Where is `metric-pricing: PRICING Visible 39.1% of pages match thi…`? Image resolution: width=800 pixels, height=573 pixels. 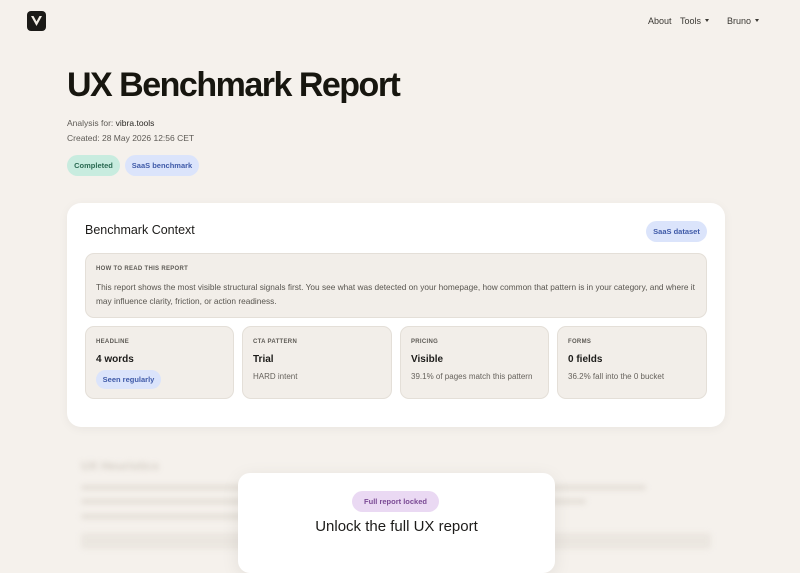
metric-pricing: PRICING Visible 39.1% of pages match thi… is located at coordinates (474, 362).